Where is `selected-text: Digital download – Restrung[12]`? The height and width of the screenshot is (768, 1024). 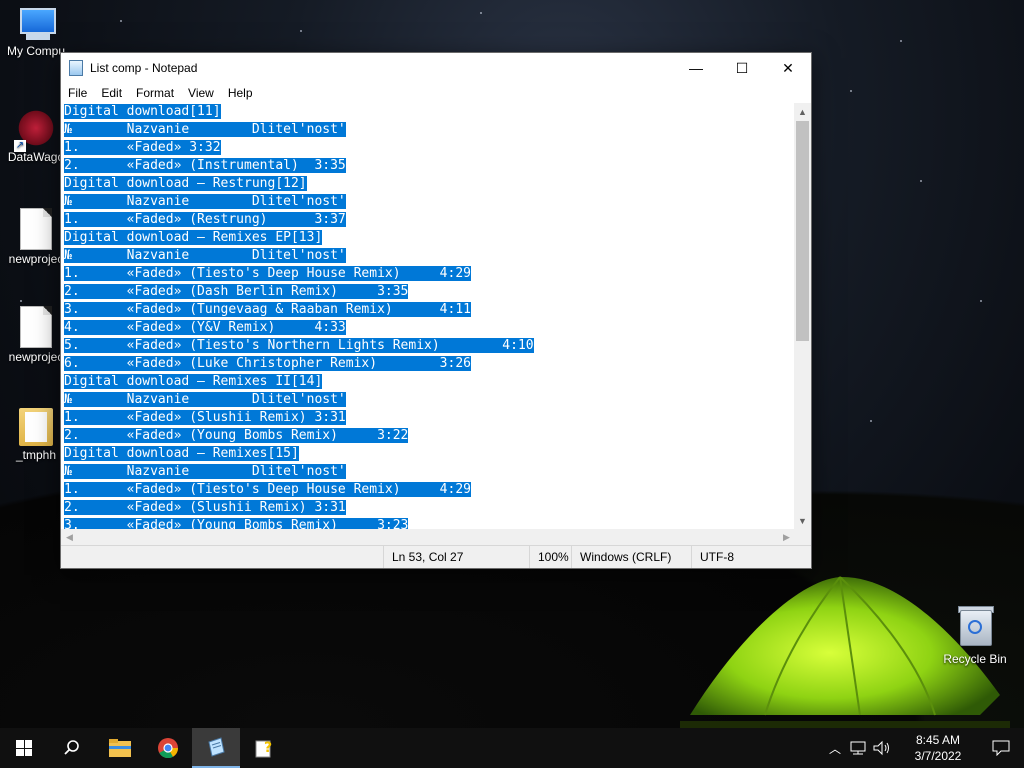 selected-text: Digital download – Restrung[12] is located at coordinates (185, 183).